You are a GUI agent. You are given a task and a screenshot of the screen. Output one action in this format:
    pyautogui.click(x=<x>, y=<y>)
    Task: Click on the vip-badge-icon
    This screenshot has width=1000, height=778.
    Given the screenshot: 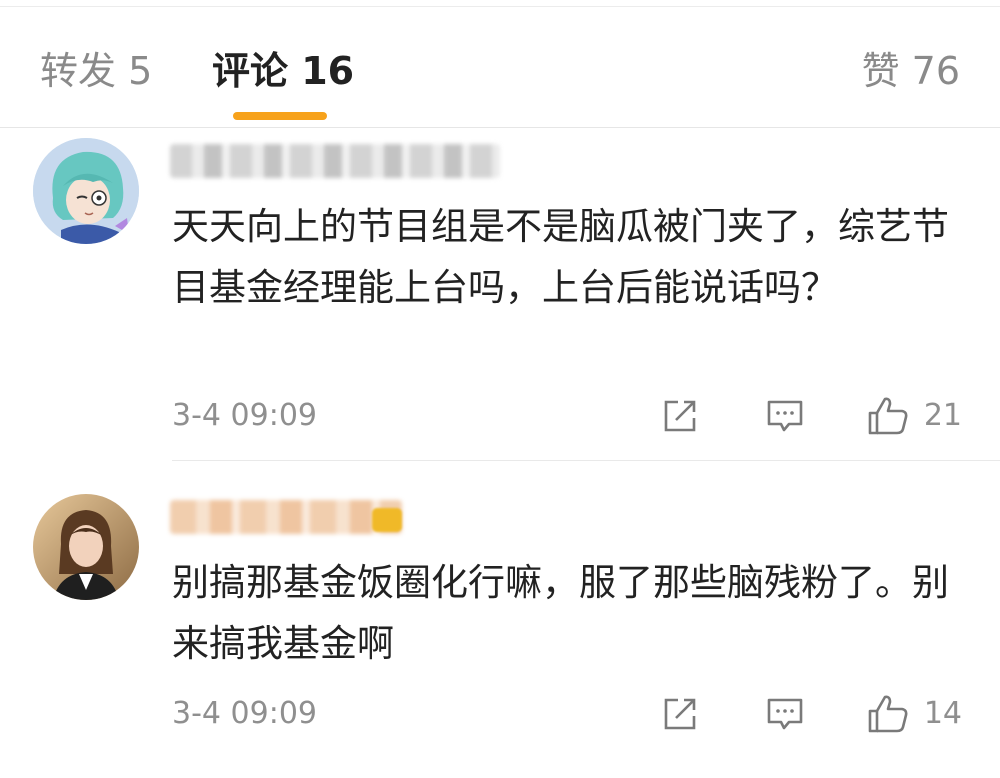 What is the action you would take?
    pyautogui.click(x=387, y=520)
    